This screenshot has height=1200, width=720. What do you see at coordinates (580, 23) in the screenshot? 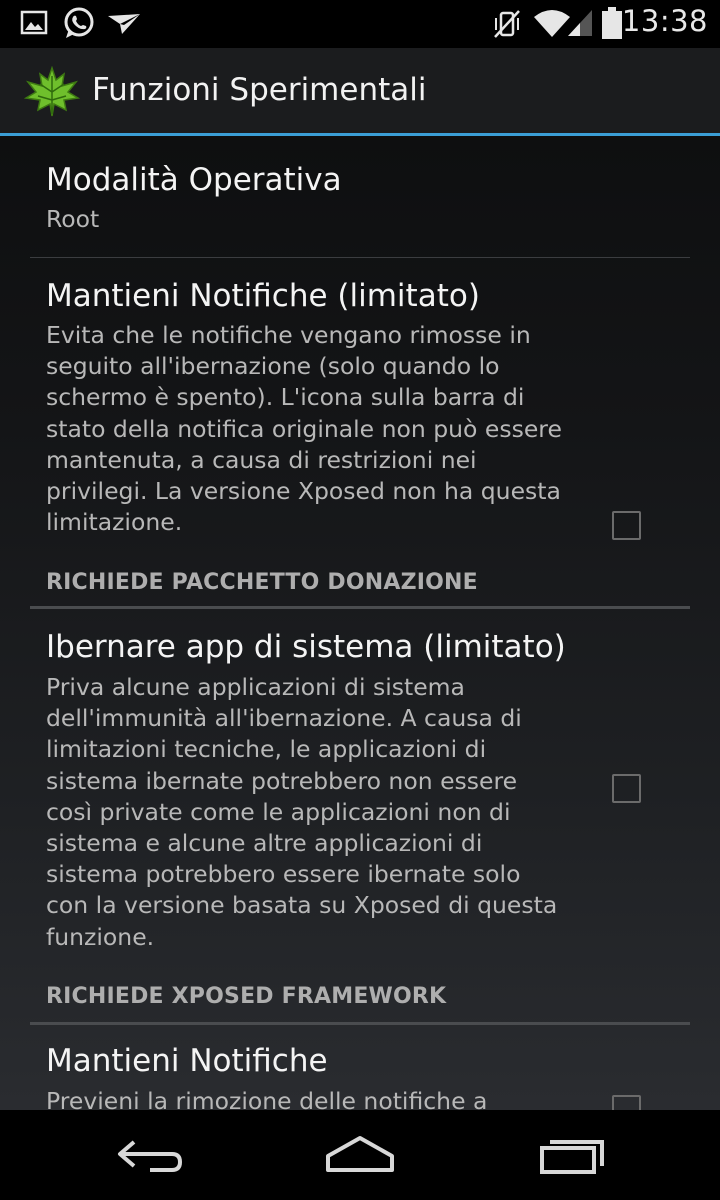
I see `signal-icon` at bounding box center [580, 23].